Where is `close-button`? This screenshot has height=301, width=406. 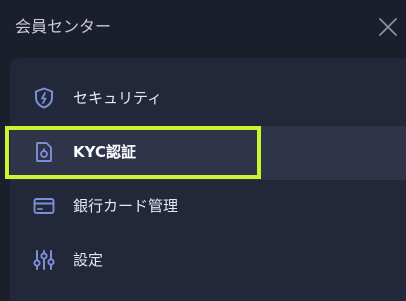 close-button is located at coordinates (388, 27).